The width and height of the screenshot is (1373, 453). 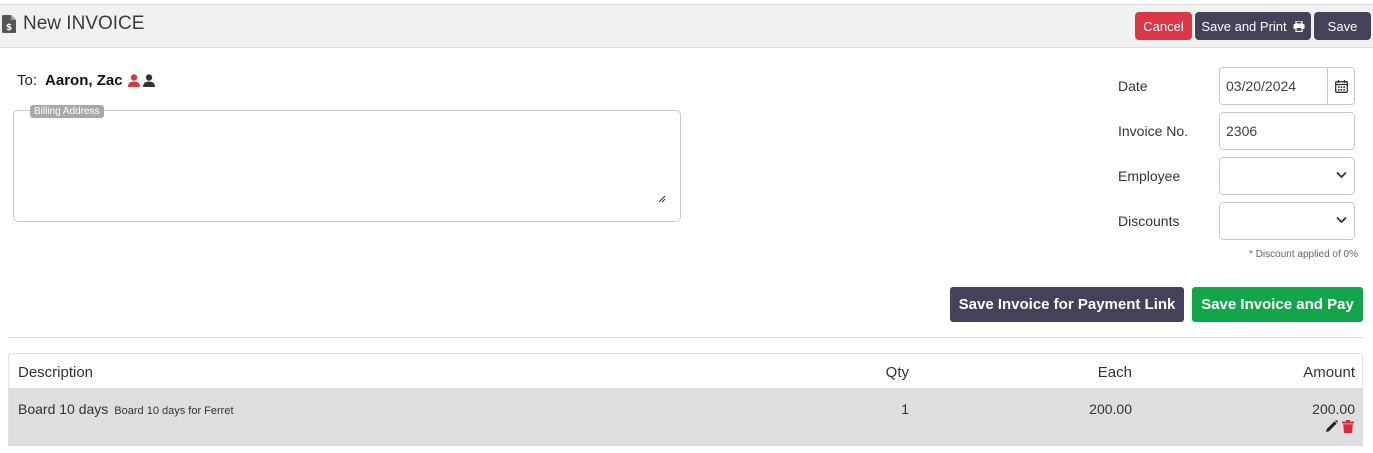 What do you see at coordinates (84, 23) in the screenshot?
I see `page-title-text: New INVOICE` at bounding box center [84, 23].